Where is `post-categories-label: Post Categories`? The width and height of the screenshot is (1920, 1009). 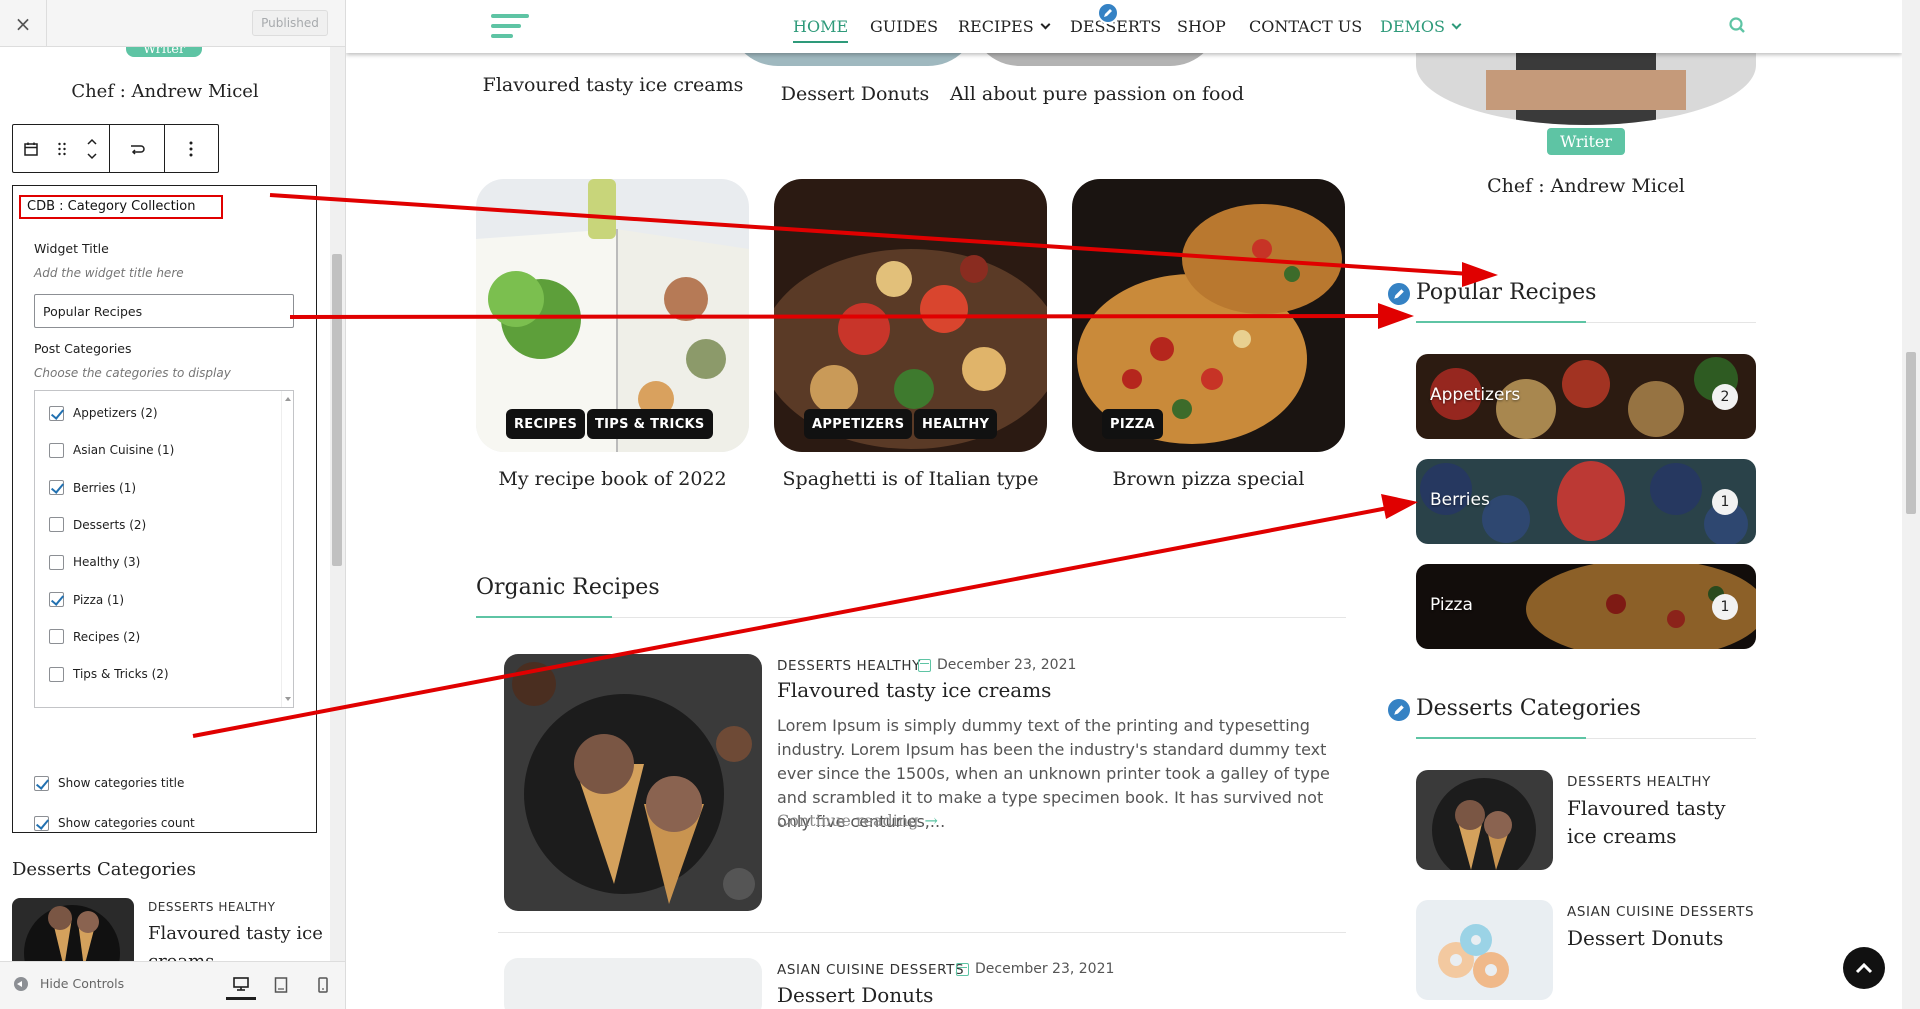 post-categories-label: Post Categories is located at coordinates (83, 348).